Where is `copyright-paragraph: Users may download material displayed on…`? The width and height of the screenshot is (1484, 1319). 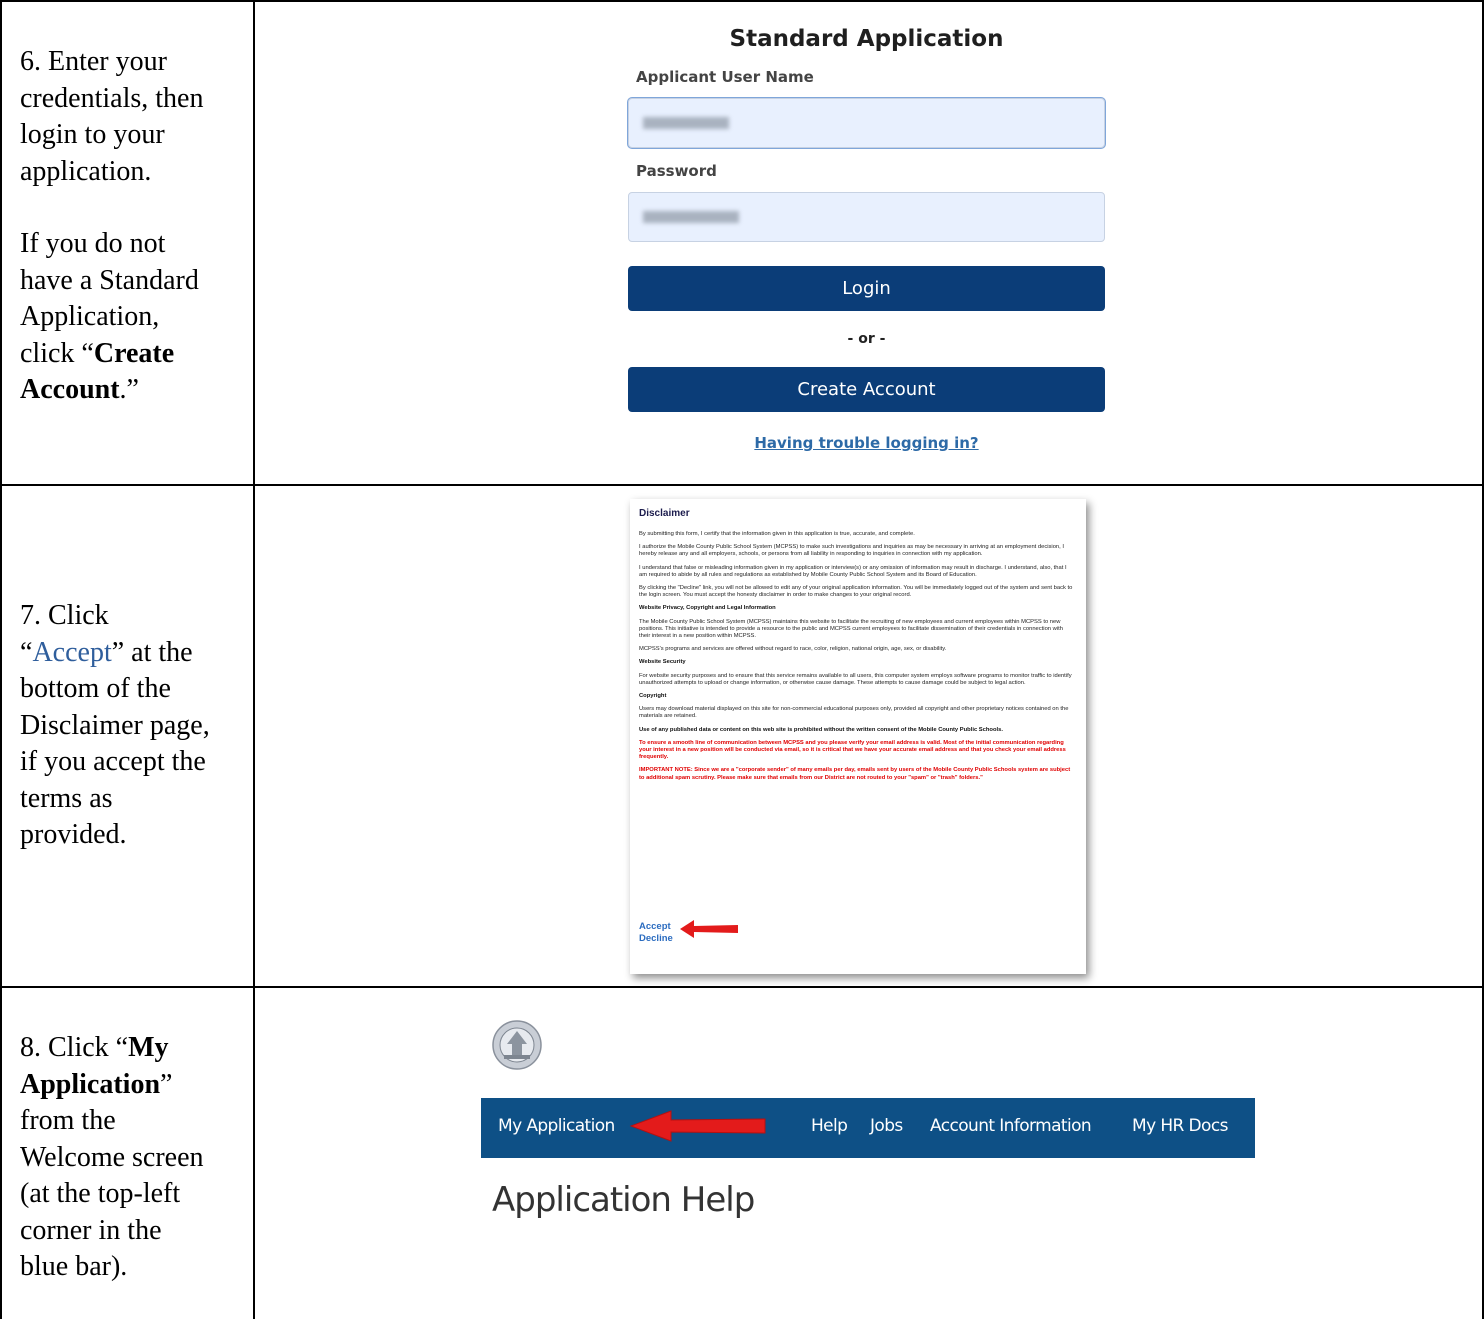 copyright-paragraph: Users may download material displayed on… is located at coordinates (854, 713).